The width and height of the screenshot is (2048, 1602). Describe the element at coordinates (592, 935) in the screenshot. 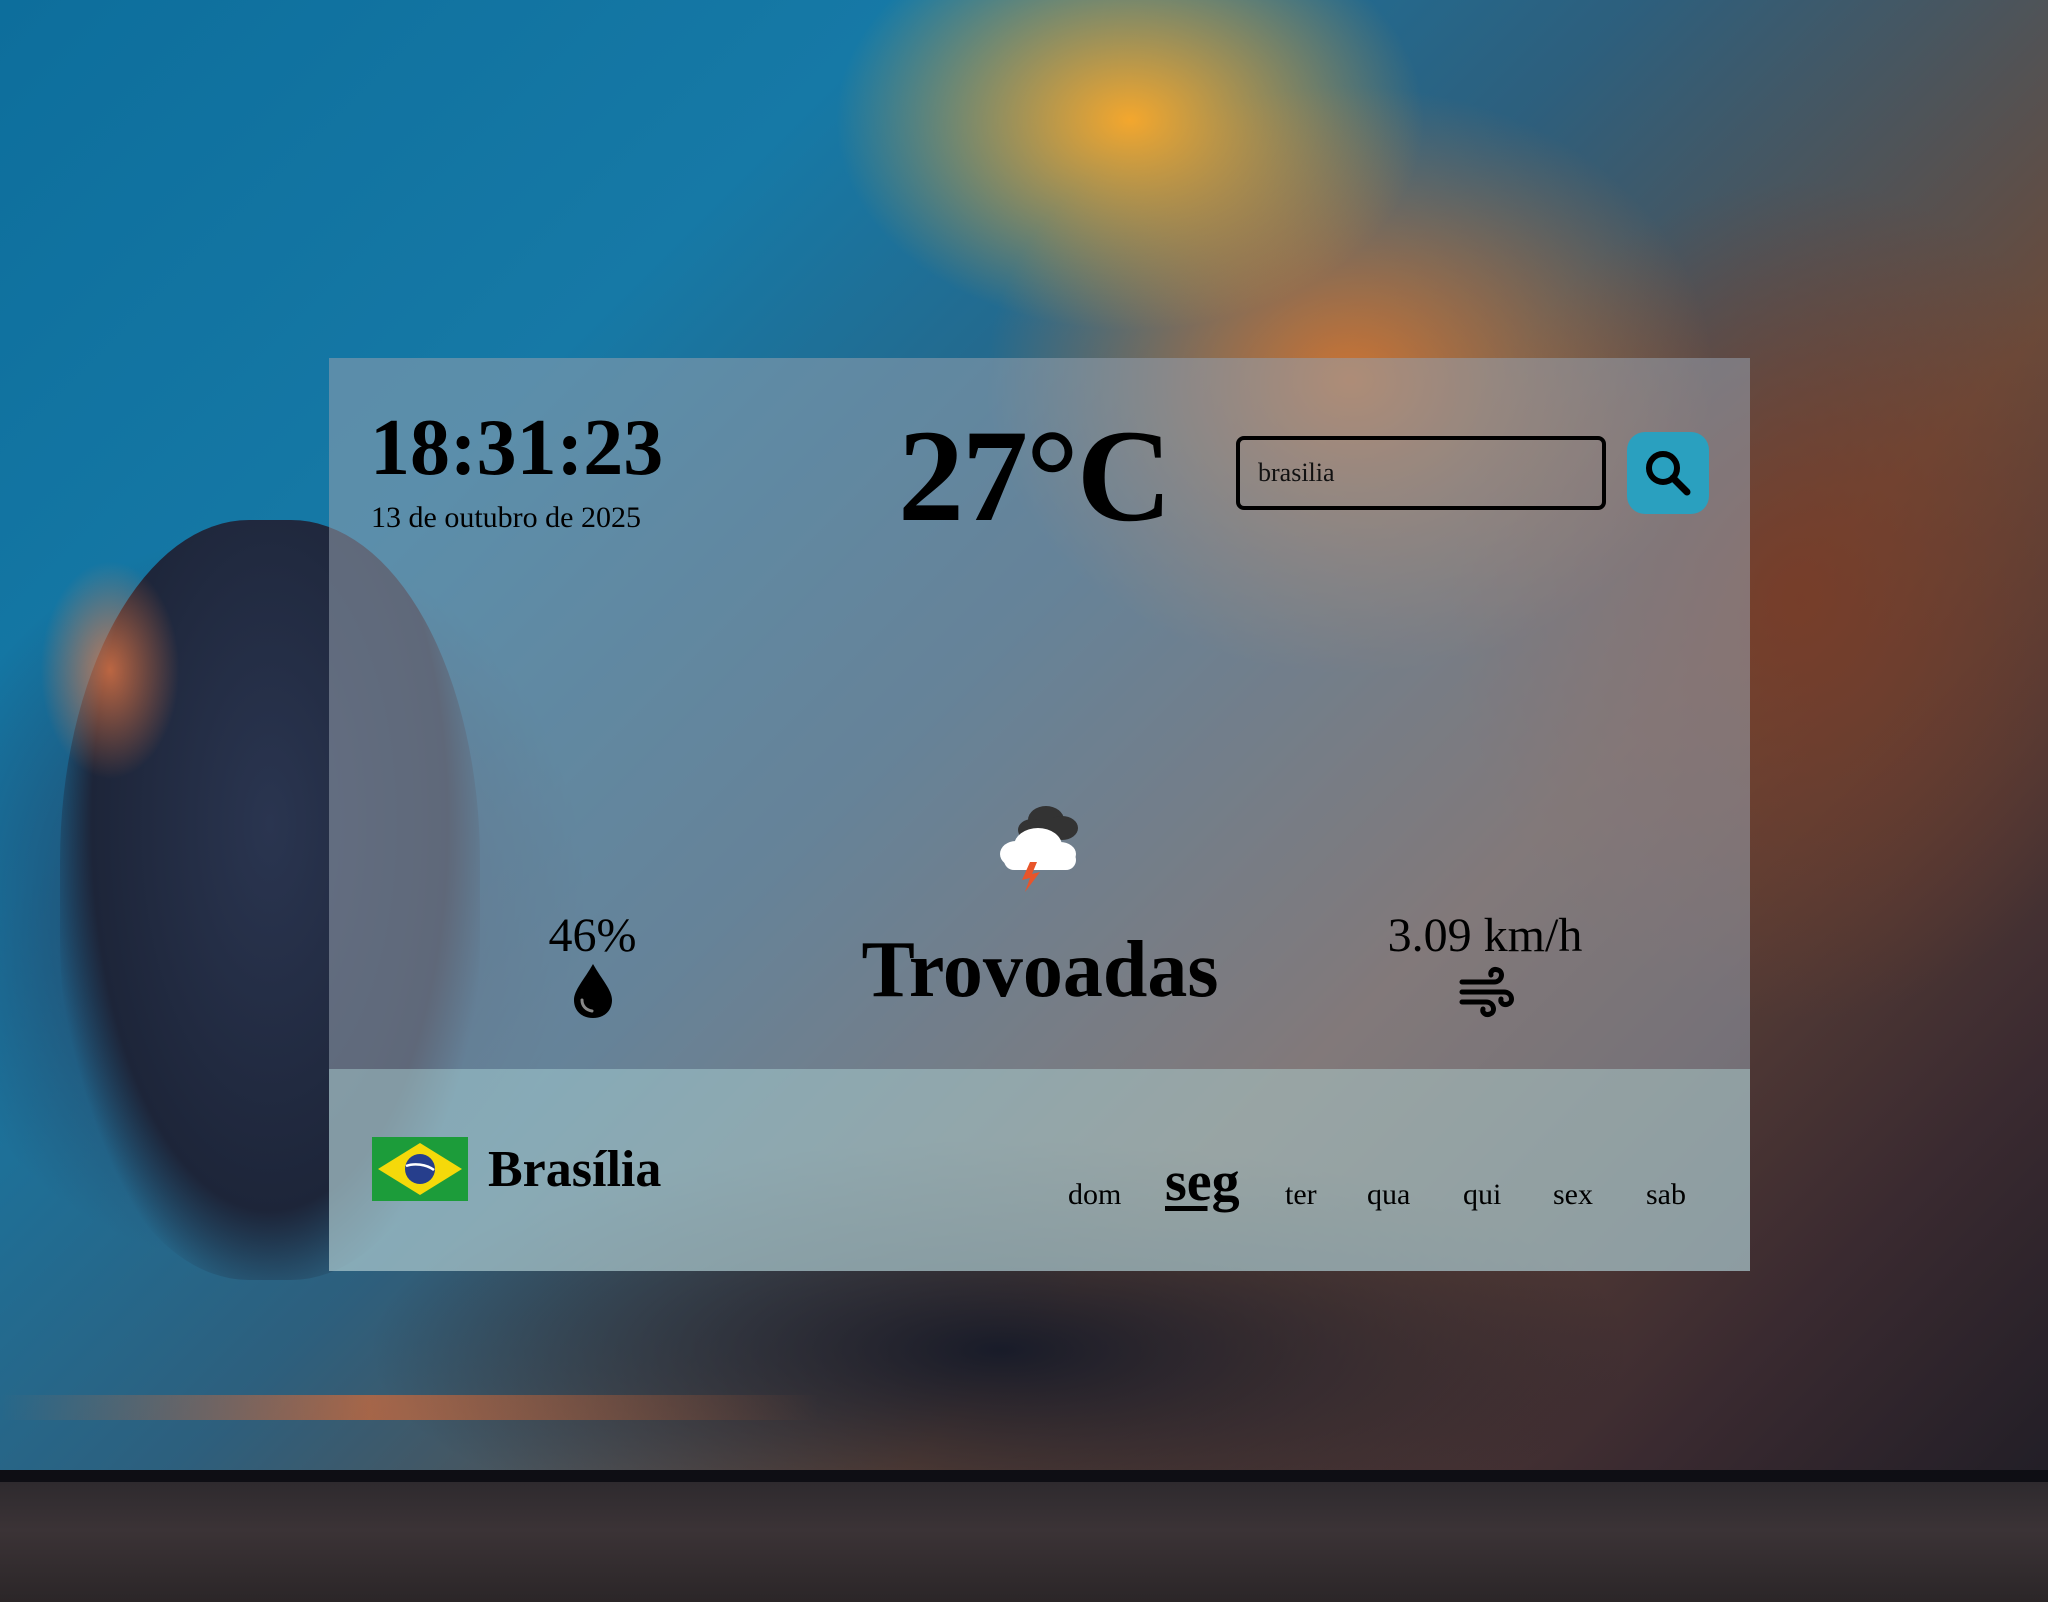

I see `humidity-value: 46%` at that location.